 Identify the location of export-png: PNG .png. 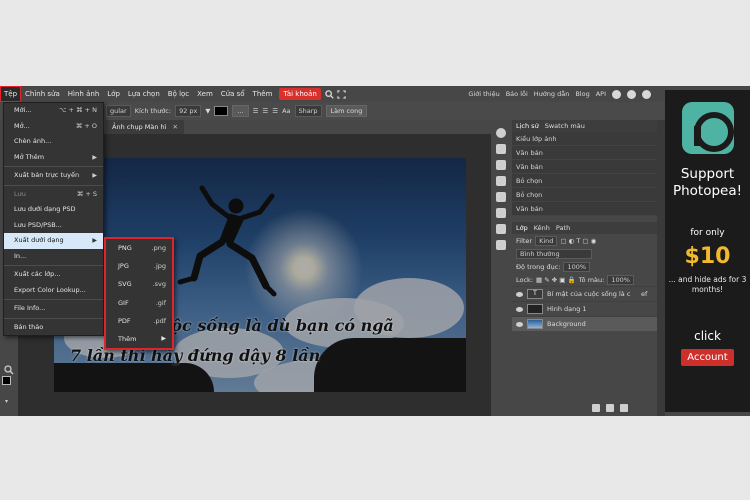
(139, 248).